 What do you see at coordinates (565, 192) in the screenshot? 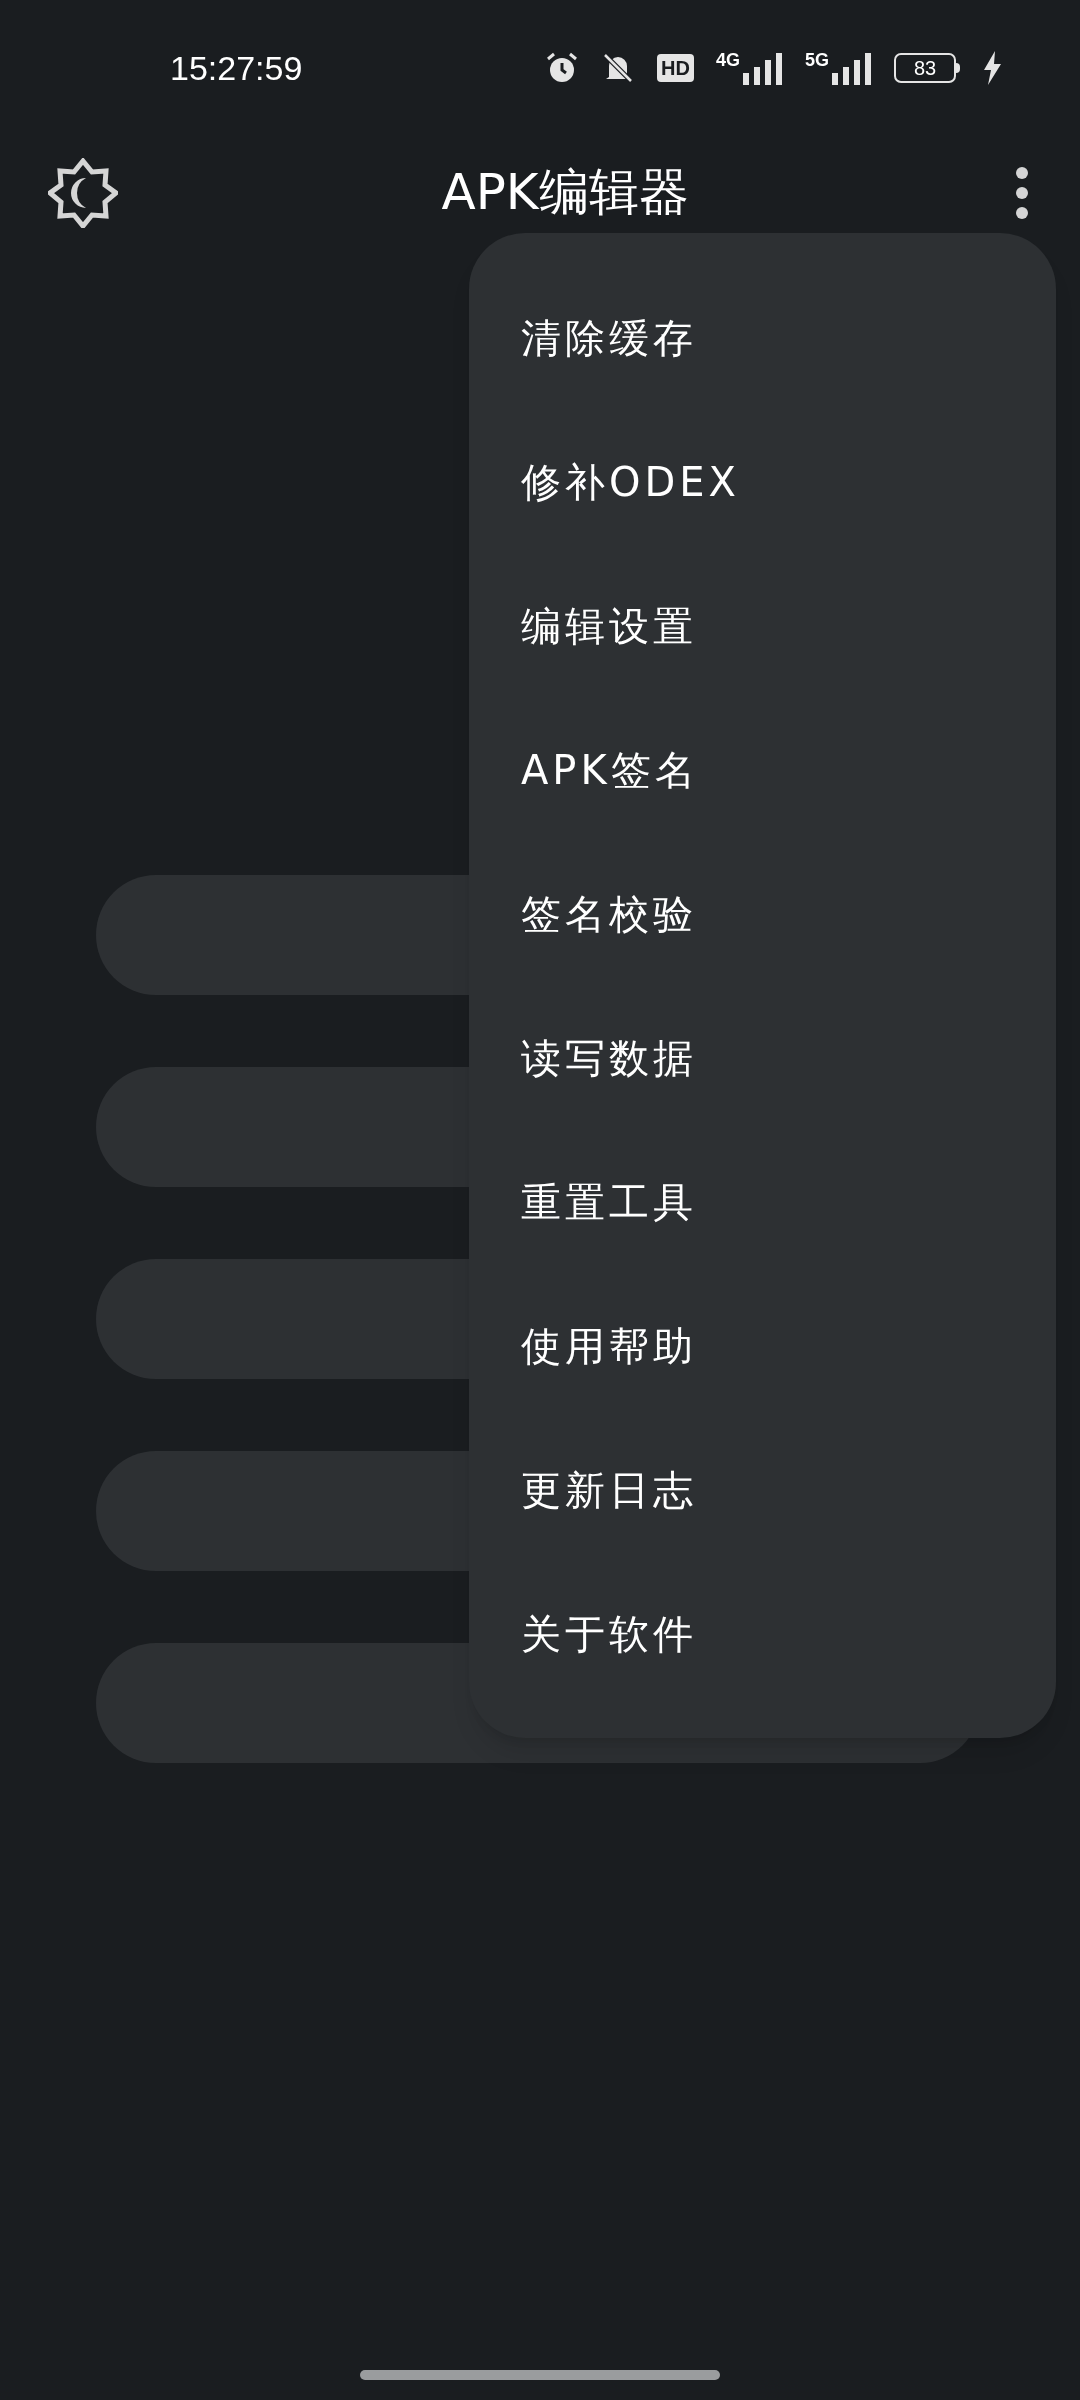
I see `app-title: APK编辑器` at bounding box center [565, 192].